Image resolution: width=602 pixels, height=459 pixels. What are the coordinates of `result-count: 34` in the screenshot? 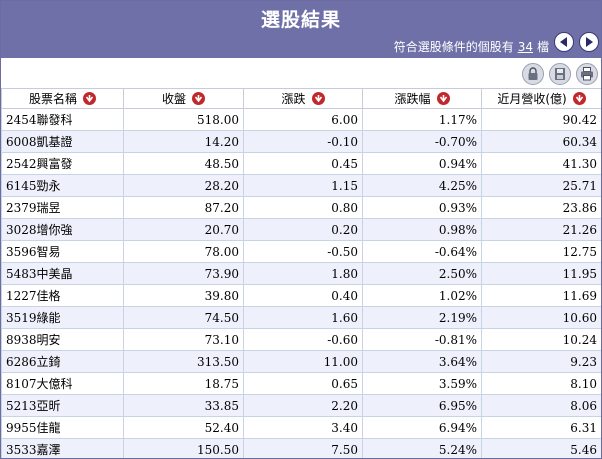 It's located at (525, 47).